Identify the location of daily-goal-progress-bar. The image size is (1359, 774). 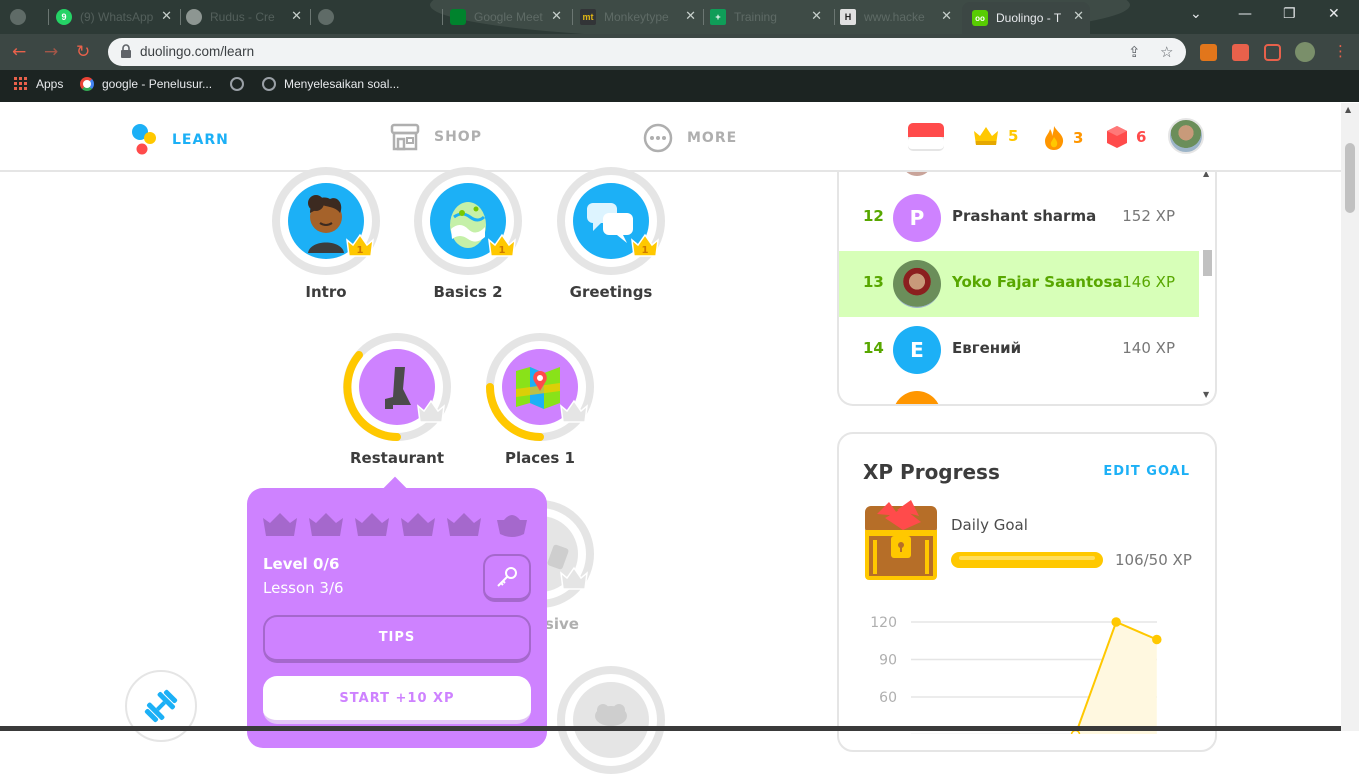
(1027, 560).